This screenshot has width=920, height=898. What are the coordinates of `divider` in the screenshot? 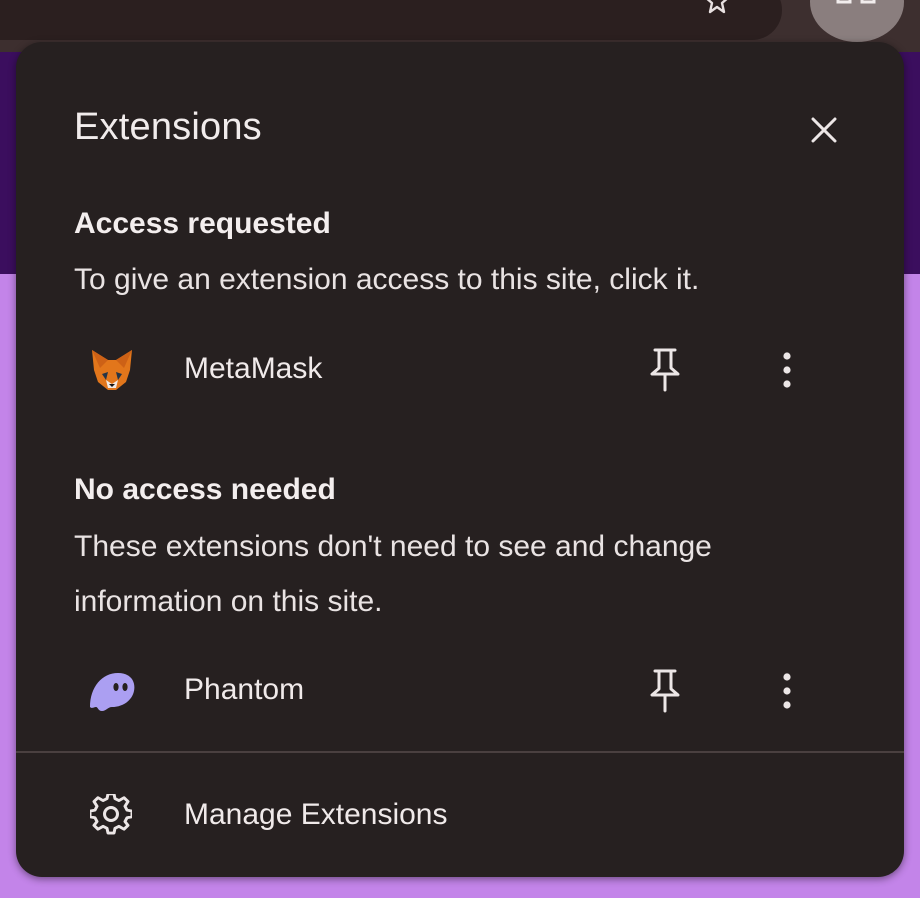 It's located at (460, 752).